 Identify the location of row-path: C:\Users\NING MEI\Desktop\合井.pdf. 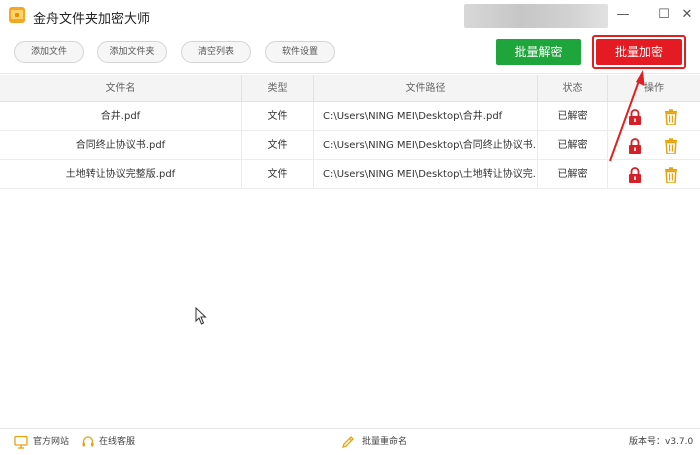
(426, 116).